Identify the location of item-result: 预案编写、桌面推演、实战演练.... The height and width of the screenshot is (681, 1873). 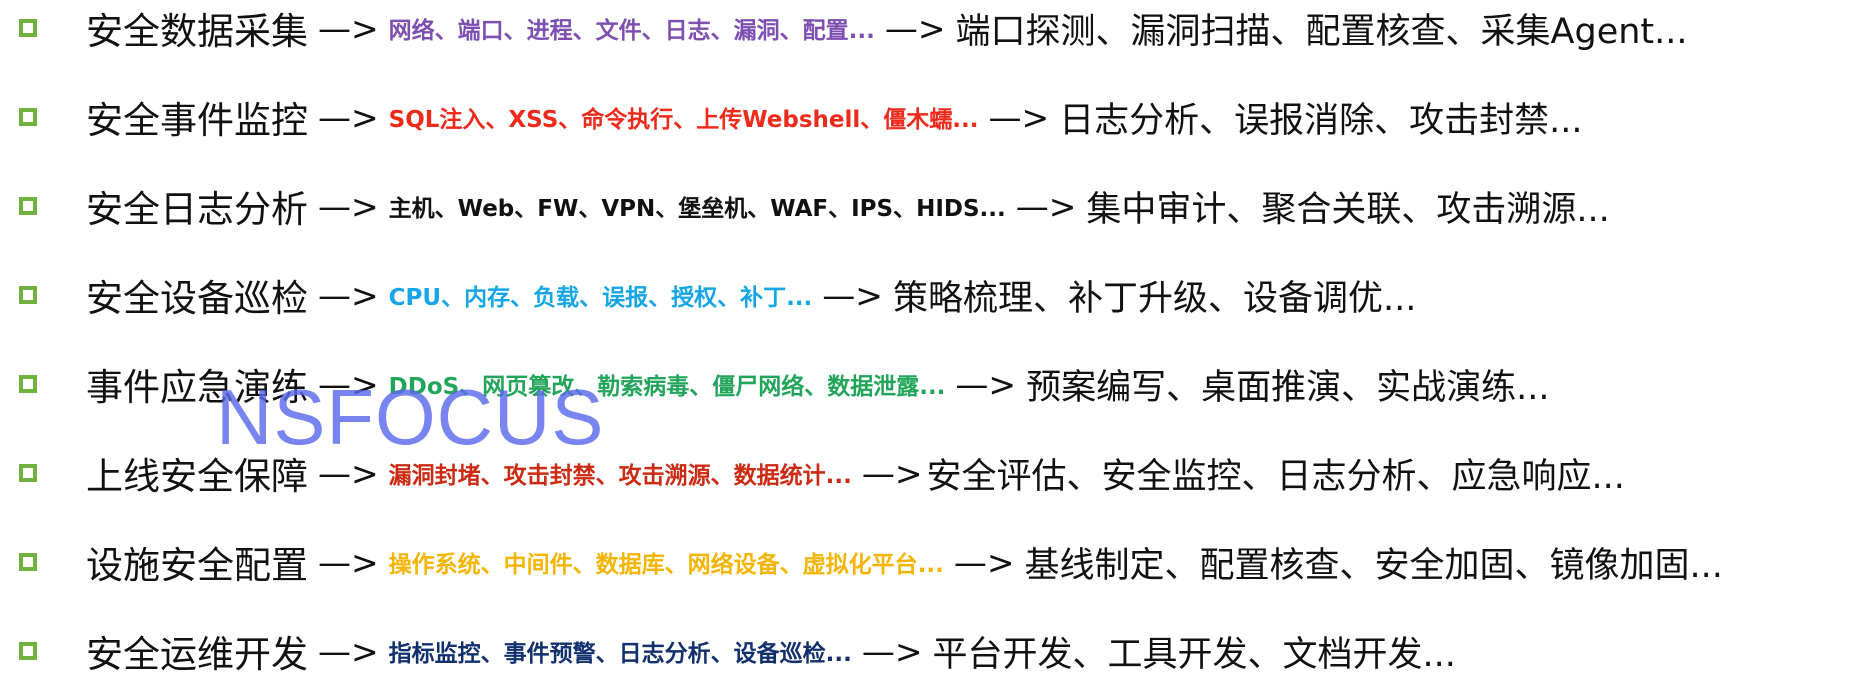
(1288, 387).